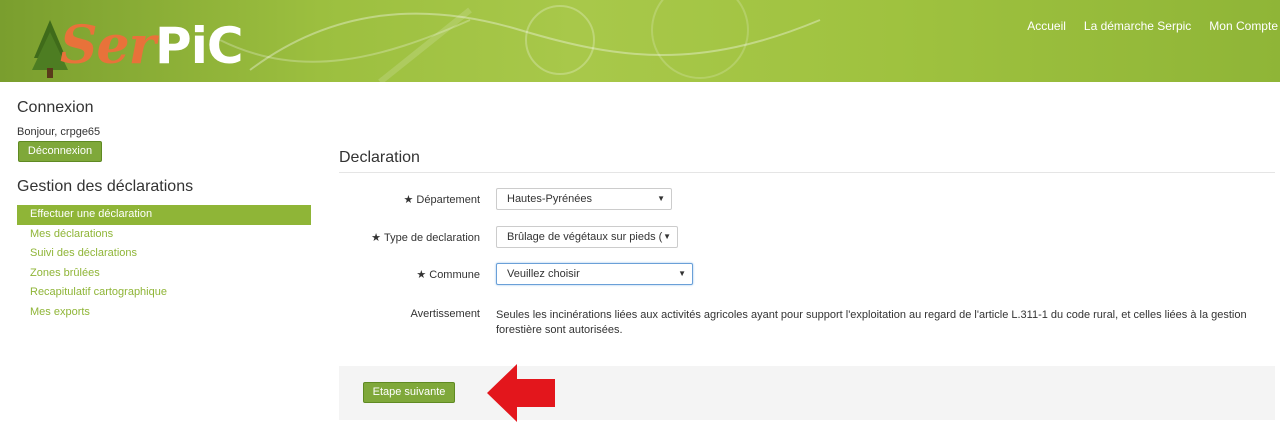 Image resolution: width=1280 pixels, height=444 pixels. Describe the element at coordinates (164, 293) in the screenshot. I see `sidebar-item-recapitulatif: Recapitulatif cartographique` at that location.